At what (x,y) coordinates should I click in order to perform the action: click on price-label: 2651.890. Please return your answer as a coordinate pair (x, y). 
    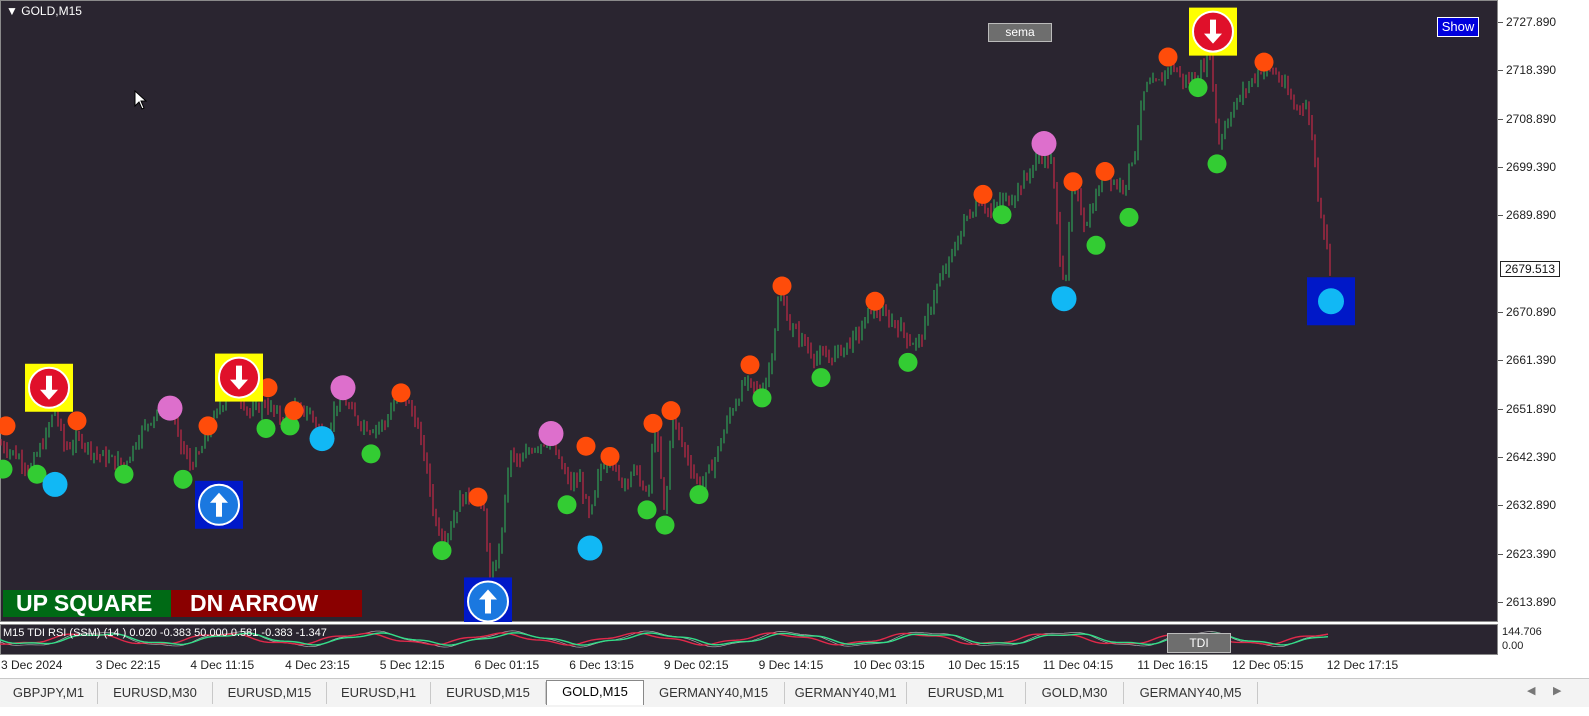
    Looking at the image, I should click on (1531, 408).